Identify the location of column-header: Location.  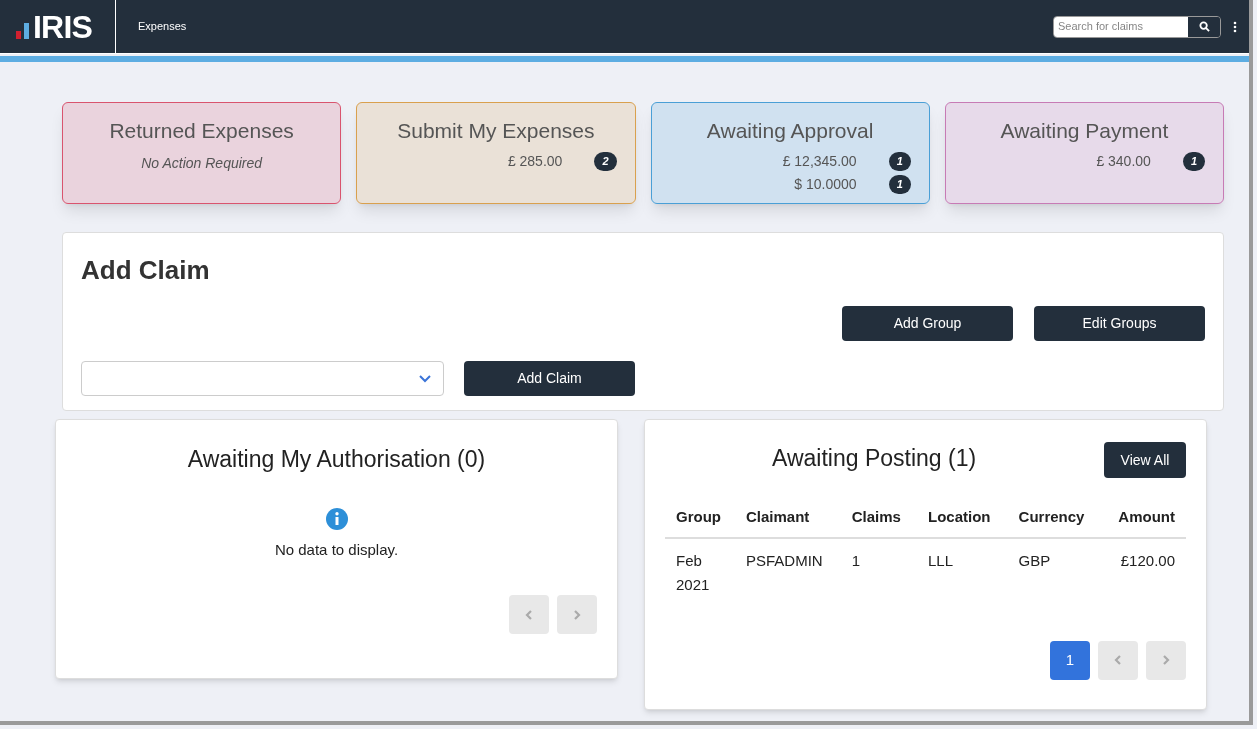
(962, 518).